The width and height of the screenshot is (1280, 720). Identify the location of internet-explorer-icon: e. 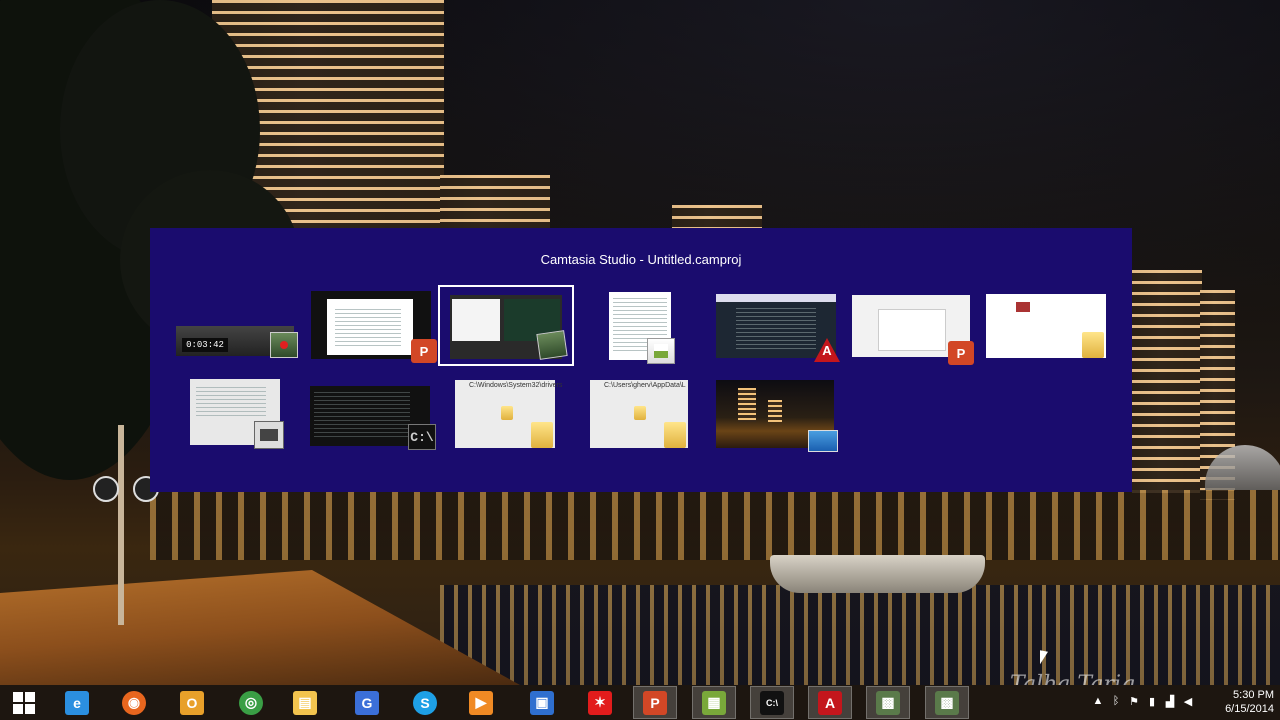
(77, 702).